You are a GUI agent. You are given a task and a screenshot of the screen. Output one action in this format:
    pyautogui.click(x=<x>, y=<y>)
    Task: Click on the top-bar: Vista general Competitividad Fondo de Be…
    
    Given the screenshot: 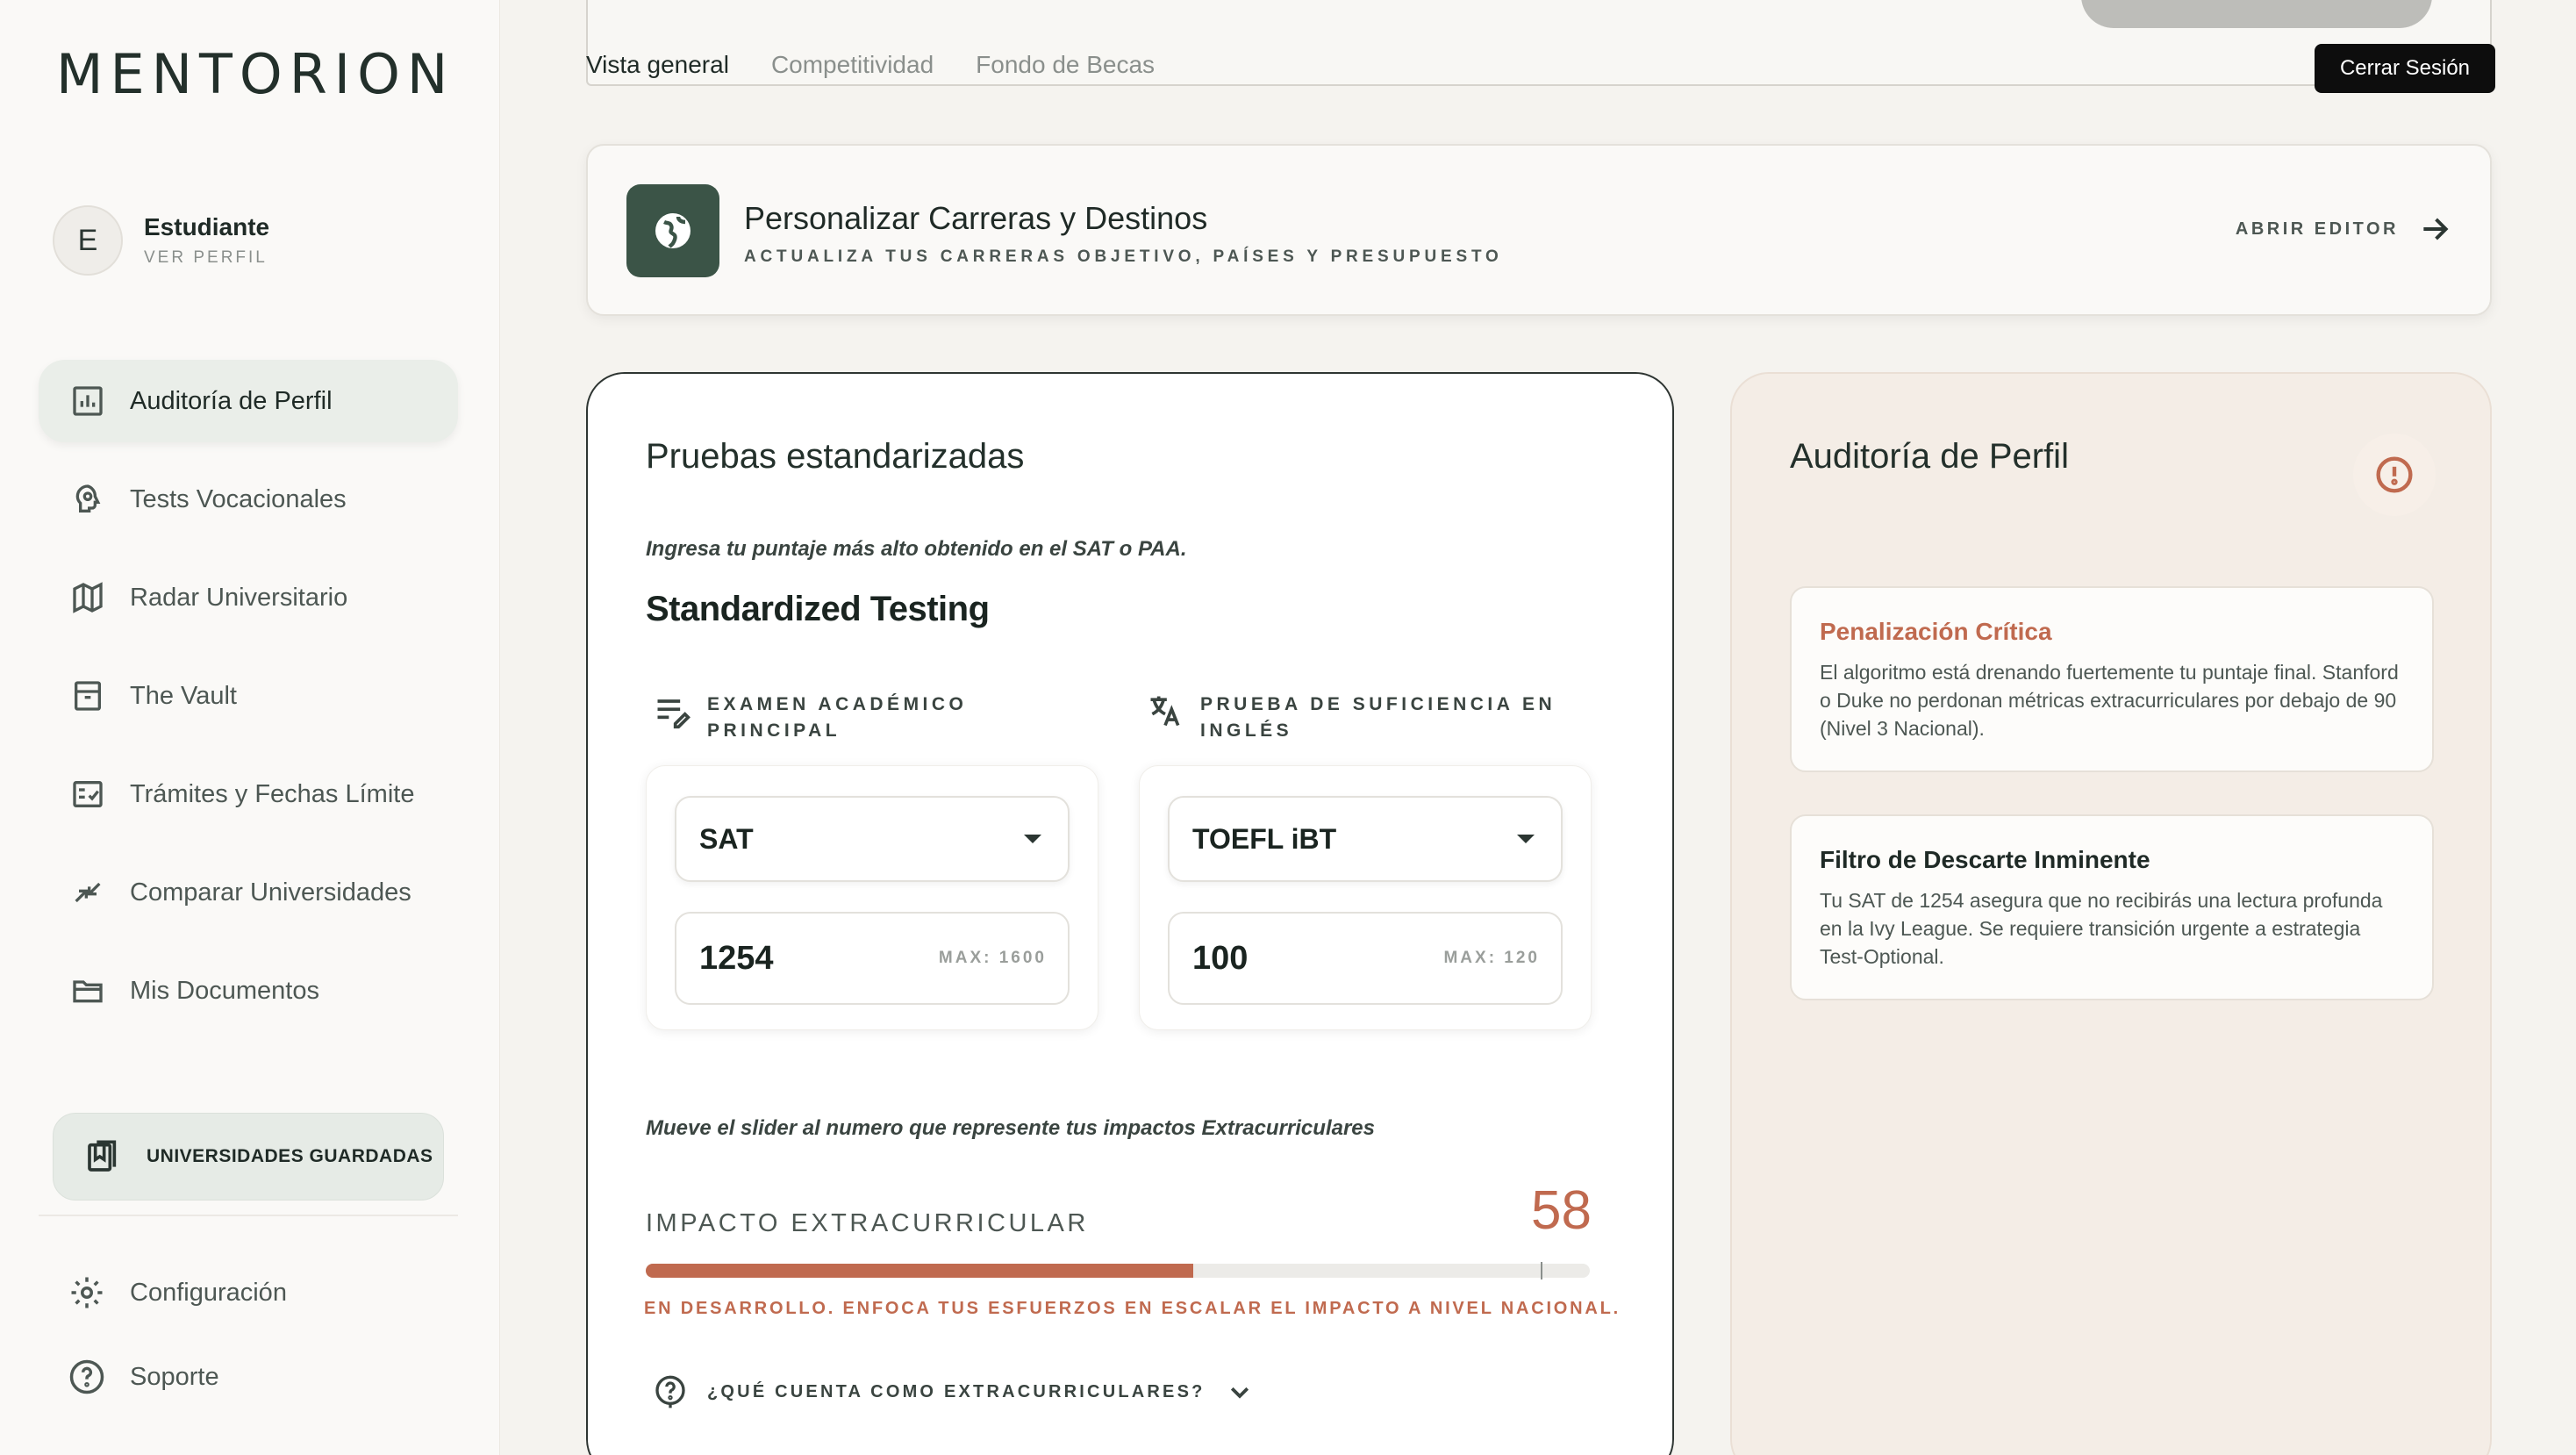 What is the action you would take?
    pyautogui.click(x=1538, y=70)
    